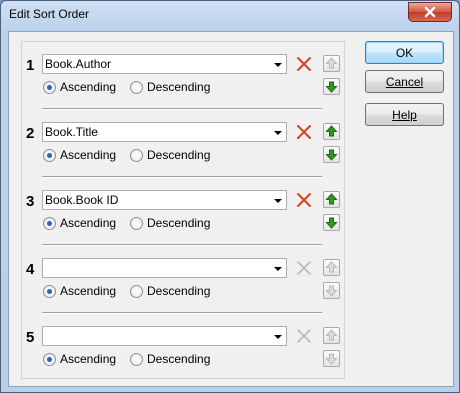 The height and width of the screenshot is (393, 460). What do you see at coordinates (30, 201) in the screenshot?
I see `row-number: 3` at bounding box center [30, 201].